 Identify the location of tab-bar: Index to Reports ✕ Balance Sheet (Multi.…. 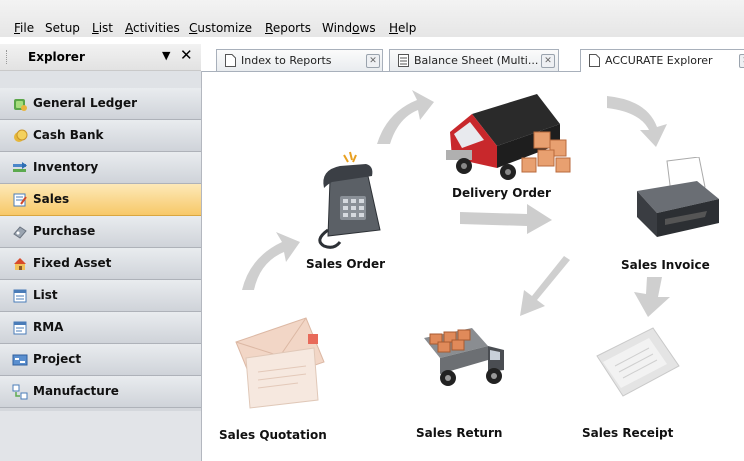
(473, 58).